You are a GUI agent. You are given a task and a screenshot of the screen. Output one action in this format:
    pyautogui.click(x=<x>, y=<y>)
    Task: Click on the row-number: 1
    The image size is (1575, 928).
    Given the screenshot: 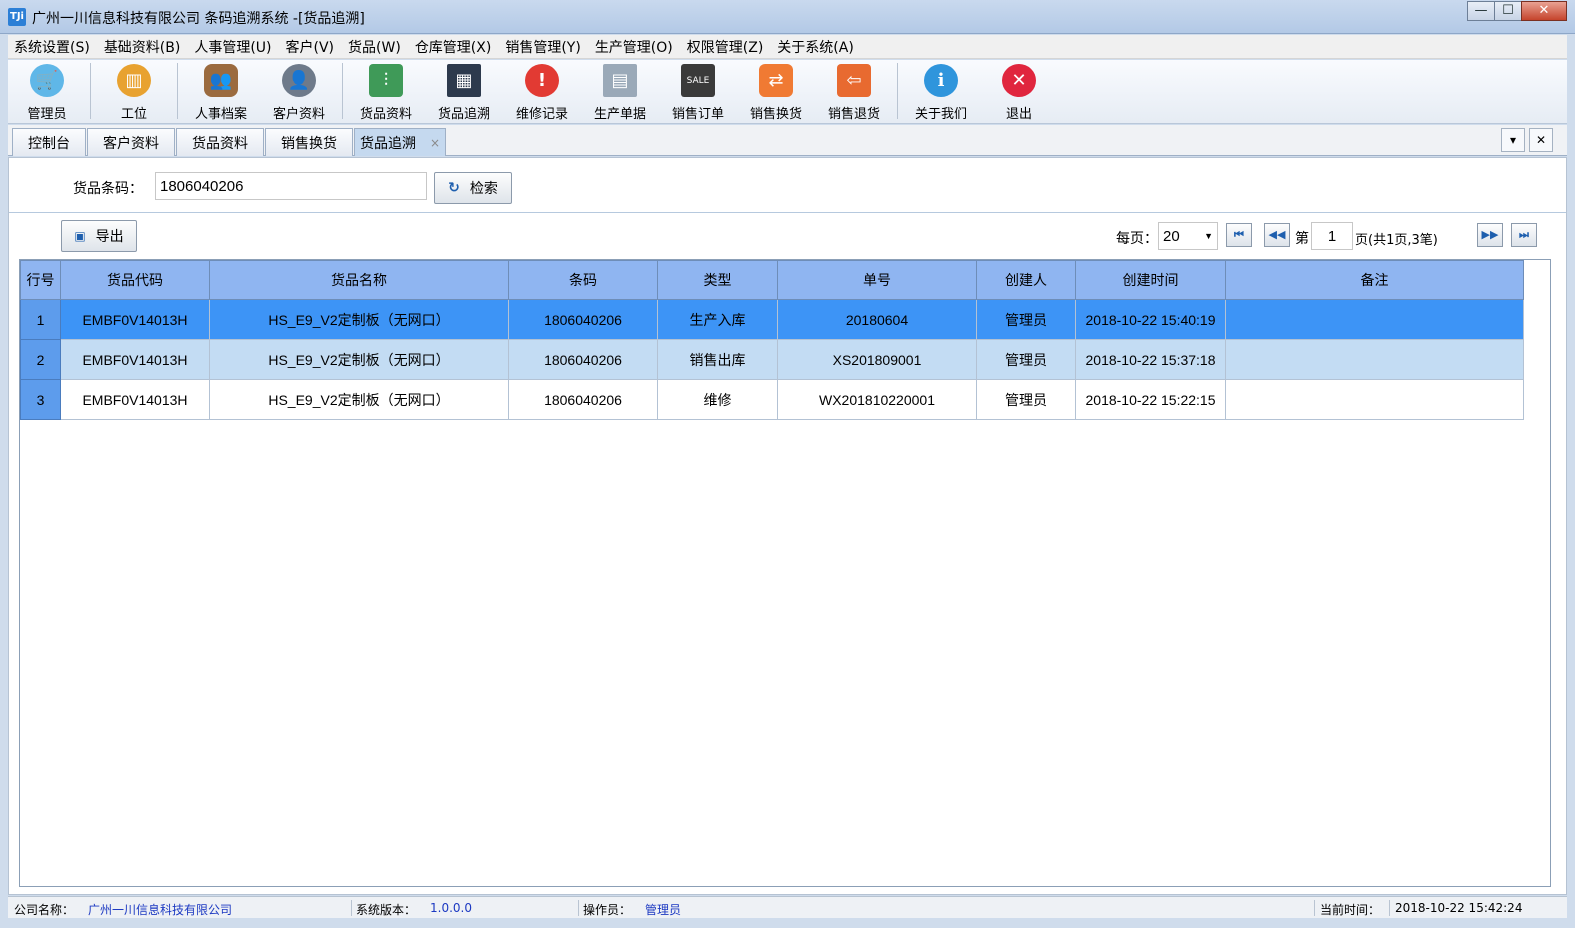 What is the action you would take?
    pyautogui.click(x=40, y=319)
    